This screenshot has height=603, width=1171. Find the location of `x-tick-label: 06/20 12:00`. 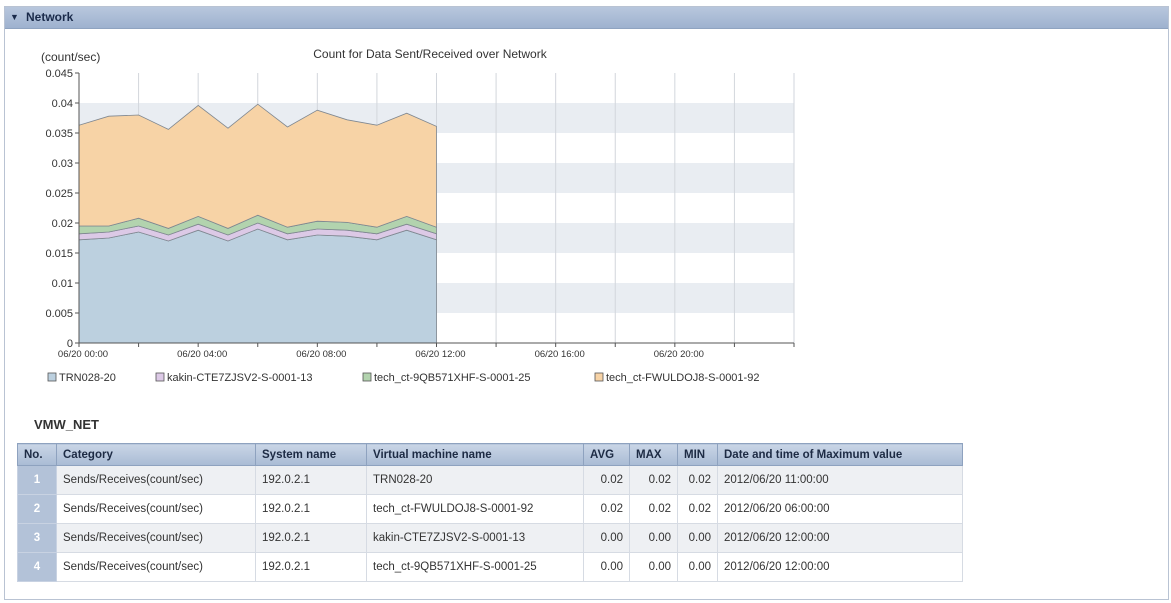

x-tick-label: 06/20 12:00 is located at coordinates (440, 354).